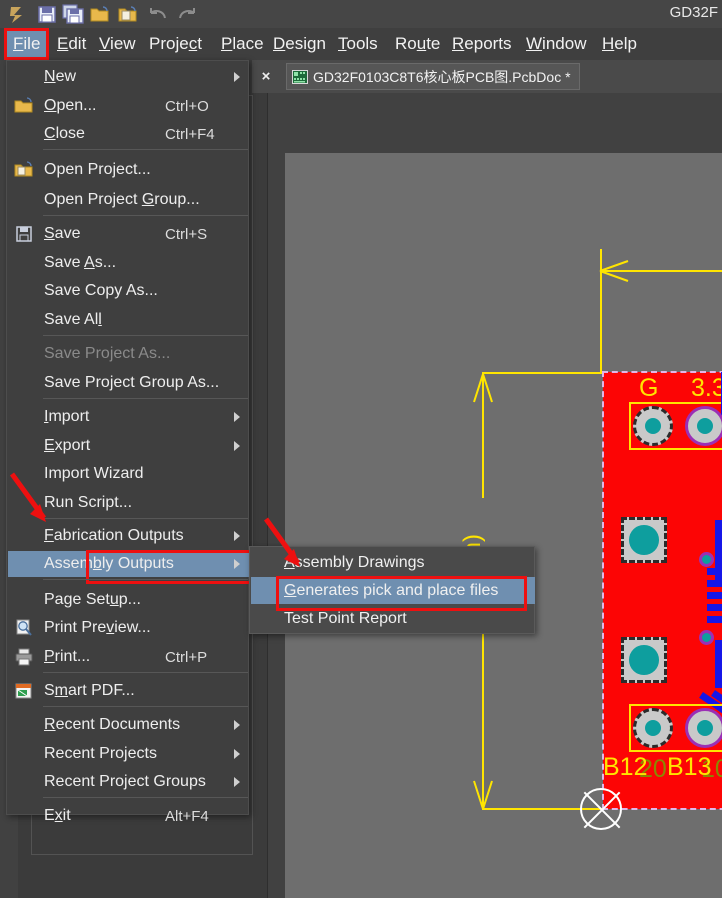 This screenshot has height=898, width=722. What do you see at coordinates (128, 417) in the screenshot?
I see `menu-import: Import` at bounding box center [128, 417].